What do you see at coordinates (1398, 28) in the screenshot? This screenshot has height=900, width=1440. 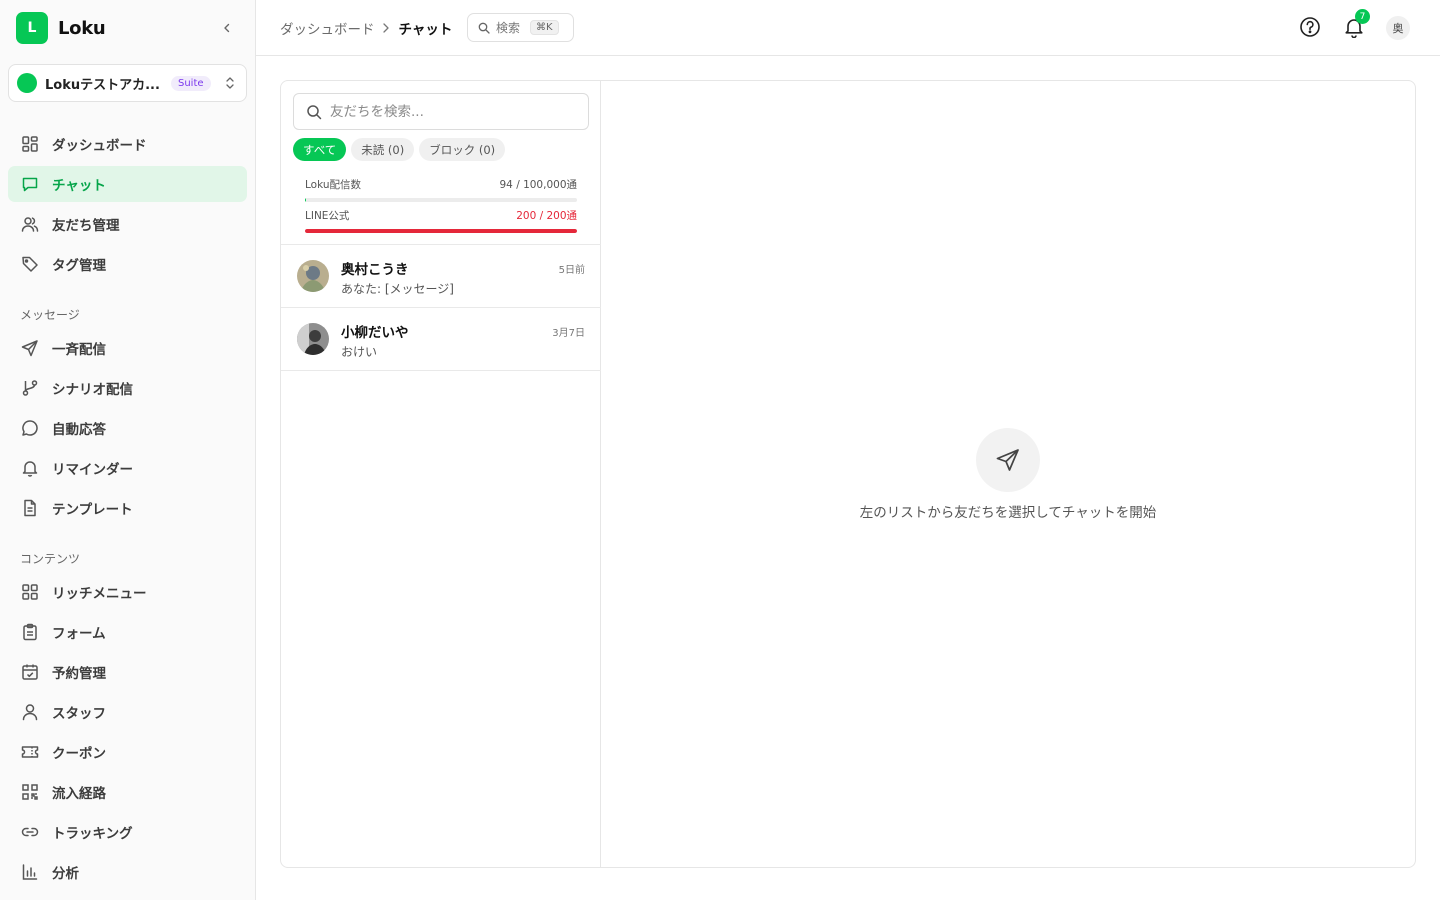 I see `user-avatar: 奥` at bounding box center [1398, 28].